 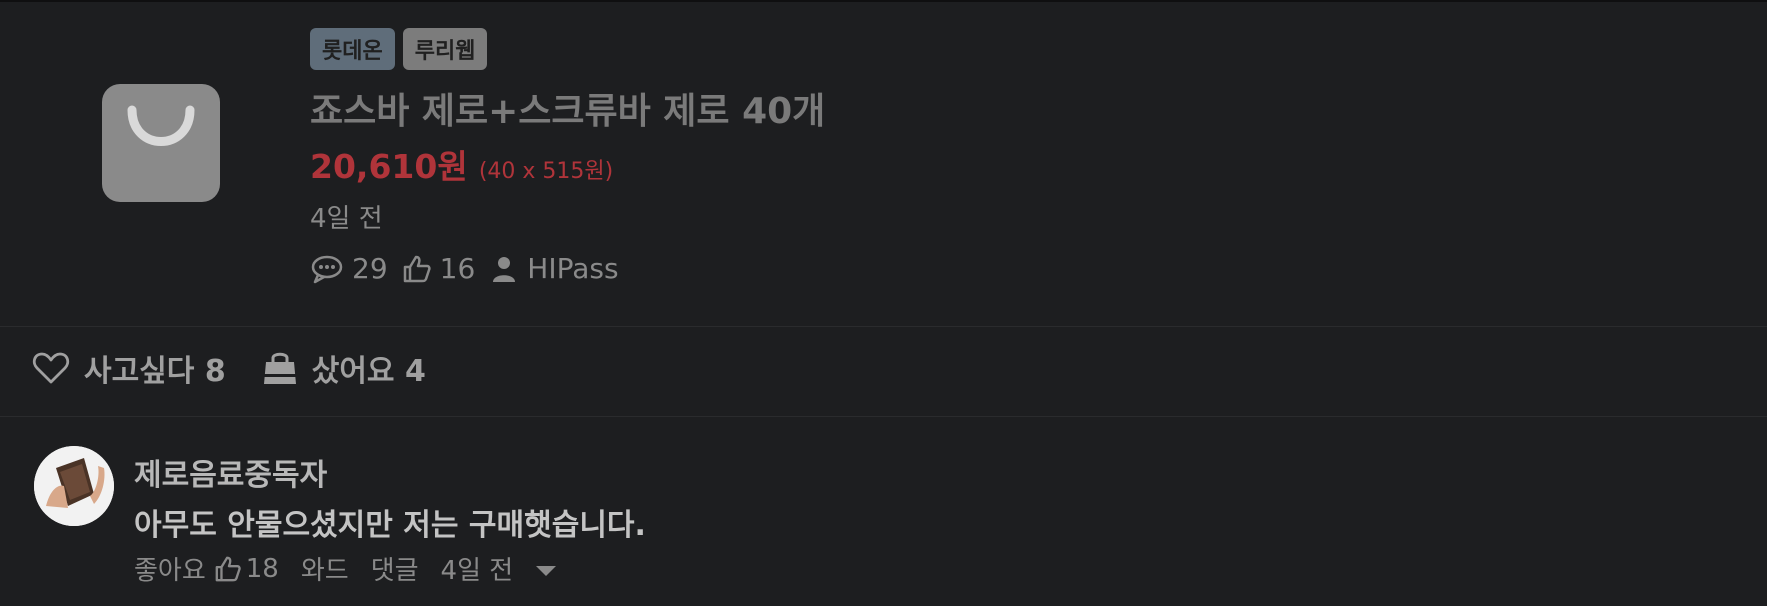 I want to click on deal-meta: 29 16 HIPass, so click(x=471, y=268).